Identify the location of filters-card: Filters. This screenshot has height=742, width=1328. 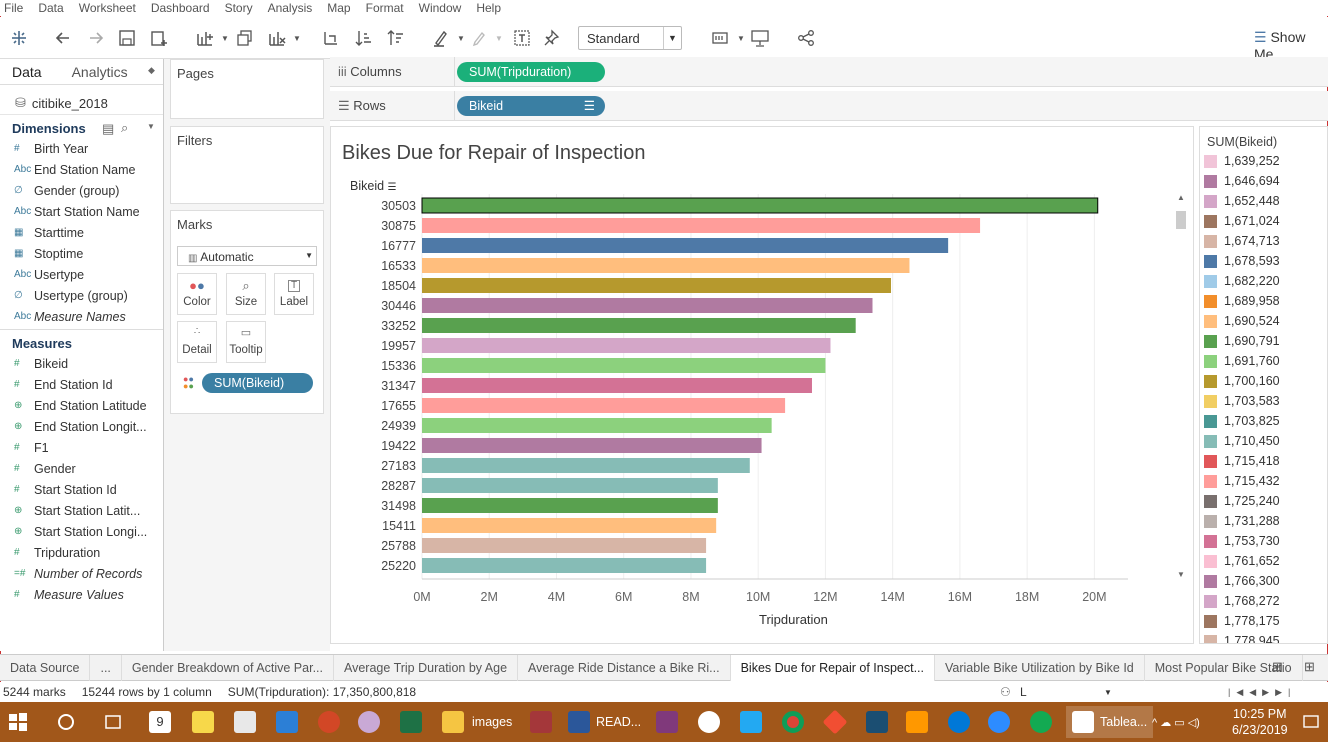
(247, 165).